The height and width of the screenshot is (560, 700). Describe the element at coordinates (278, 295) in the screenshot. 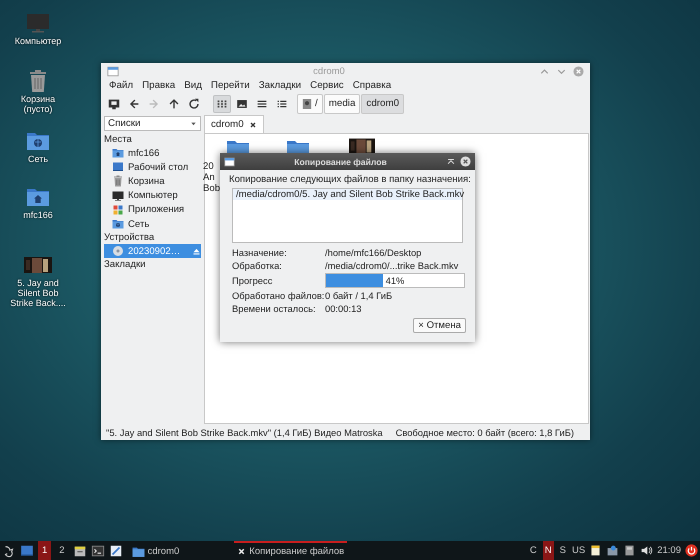

I see `field-label: Обработано файлов:` at that location.